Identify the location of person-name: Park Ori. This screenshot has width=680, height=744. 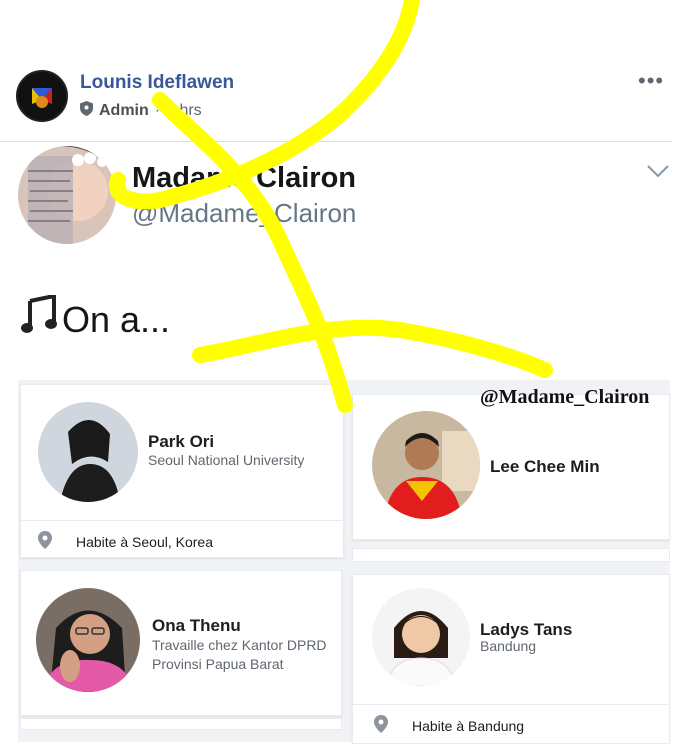
(181, 442).